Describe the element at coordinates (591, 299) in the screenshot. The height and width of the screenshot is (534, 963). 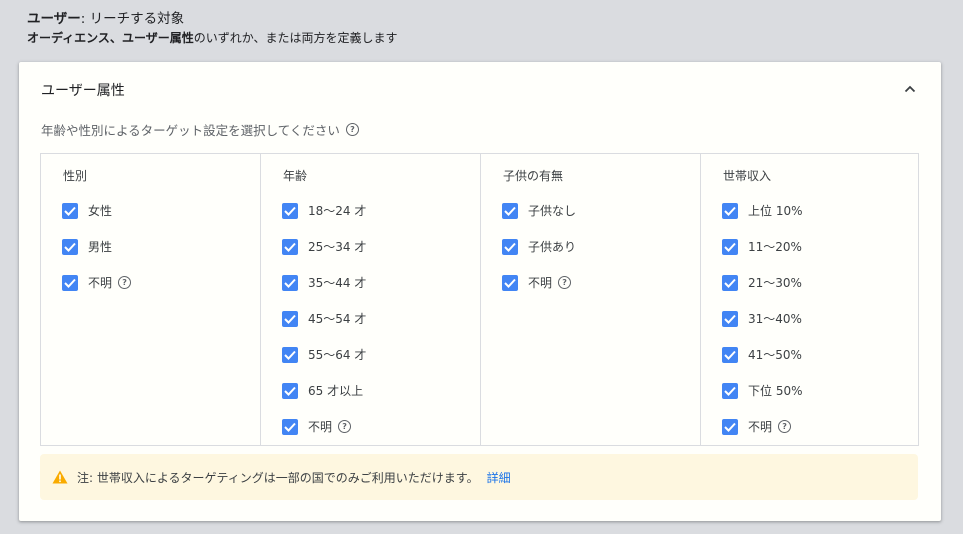
I see `column-parental-status: 子供の有無子供なし子供あり不明?` at that location.